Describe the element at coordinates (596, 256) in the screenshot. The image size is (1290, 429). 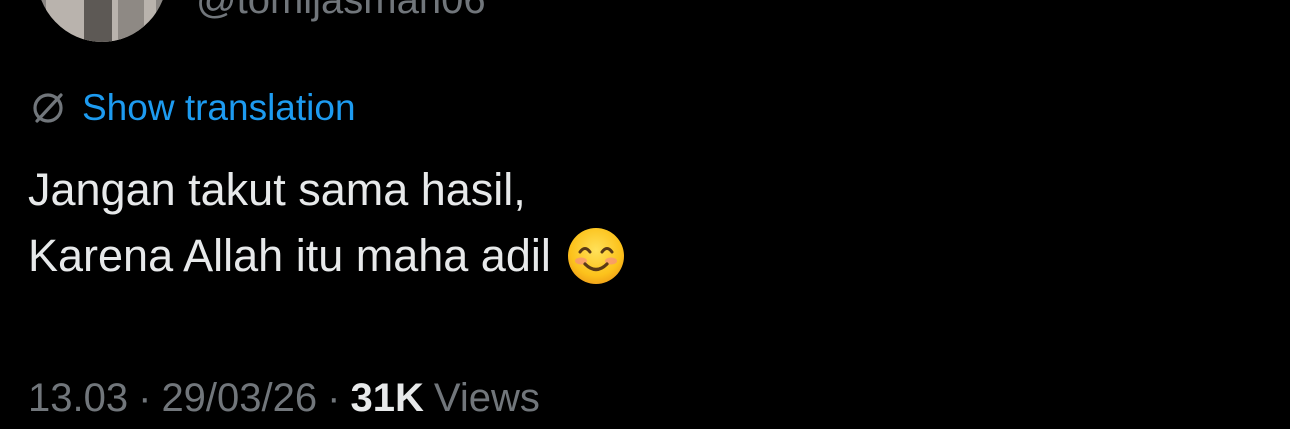
I see `smiling-face-emoji-icon` at that location.